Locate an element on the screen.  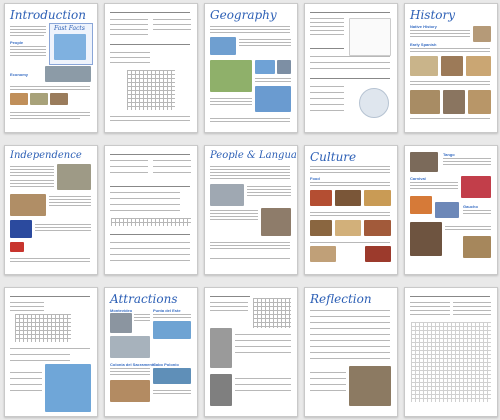
building-photo is located at coordinates (74, 177).